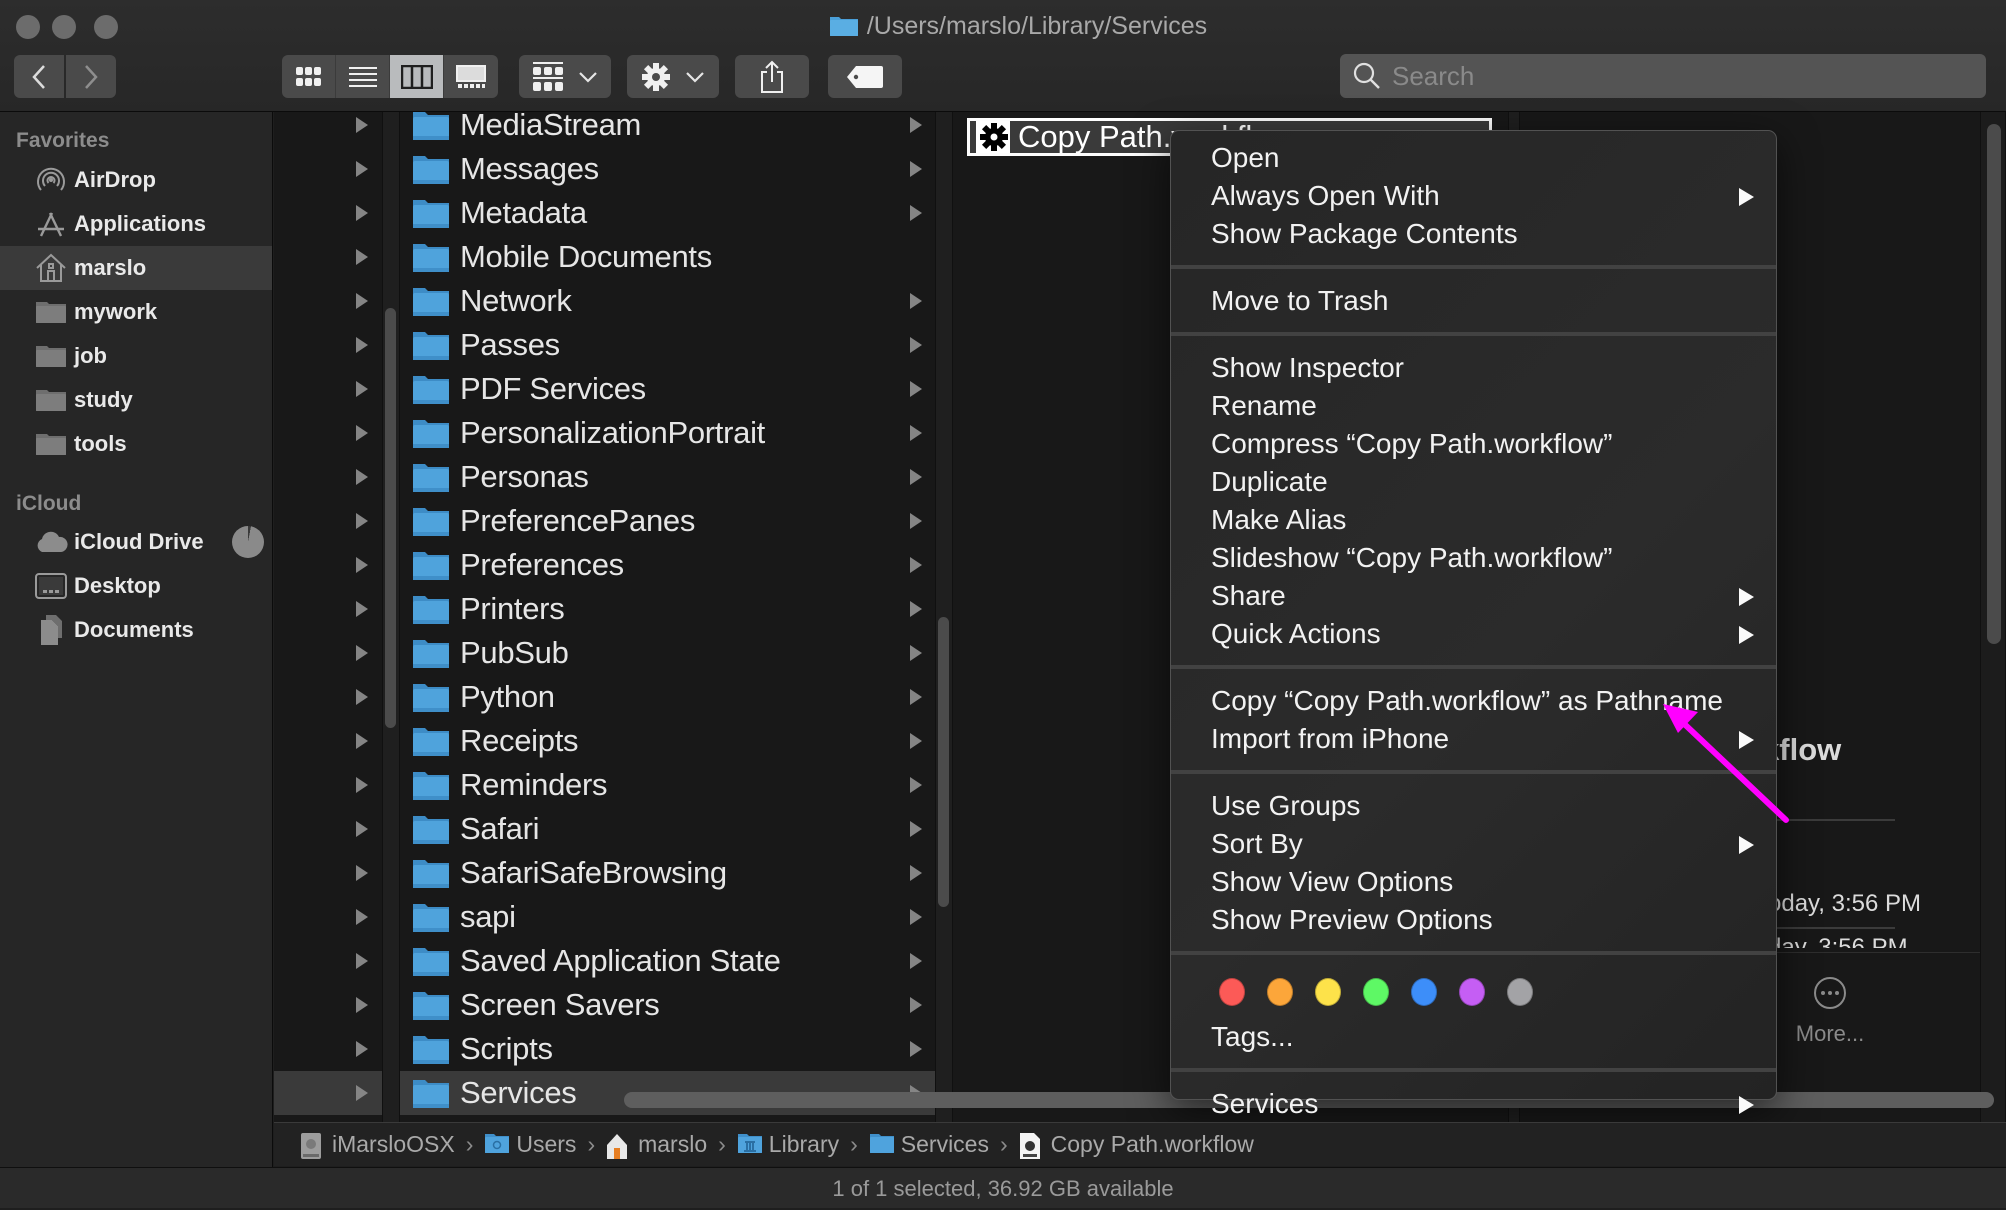 This screenshot has width=2006, height=1210. I want to click on folder-row: Saved Application State, so click(667, 961).